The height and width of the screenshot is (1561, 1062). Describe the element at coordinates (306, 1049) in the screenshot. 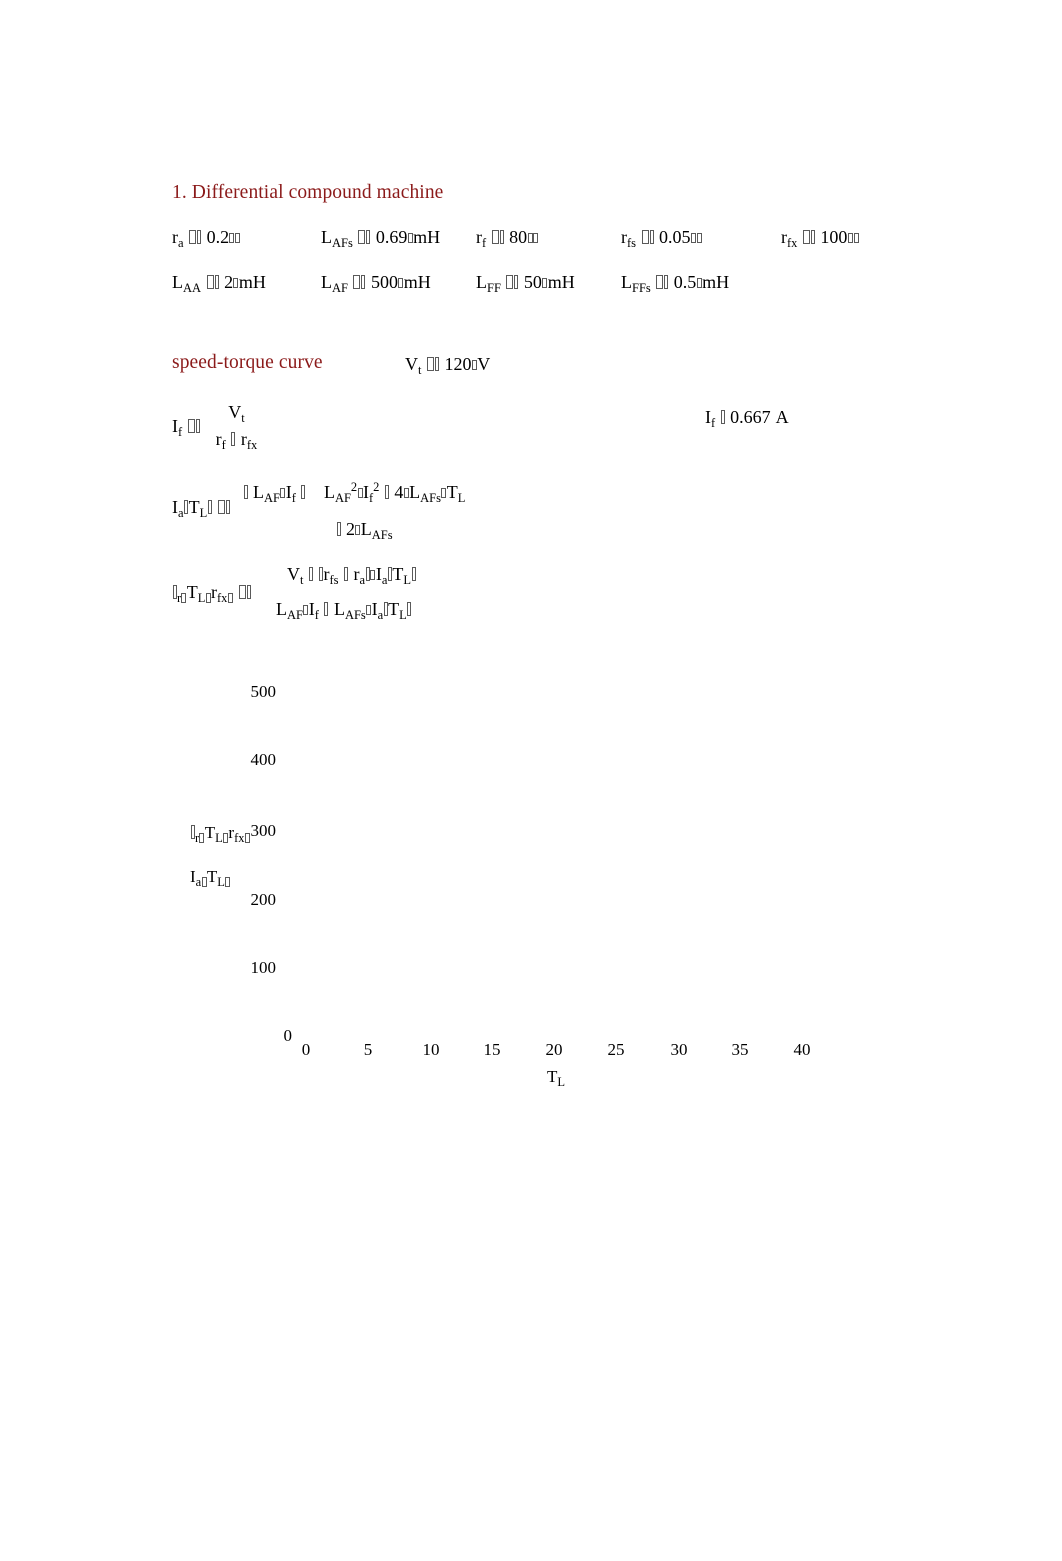

I see `x-tick-0: 0` at that location.